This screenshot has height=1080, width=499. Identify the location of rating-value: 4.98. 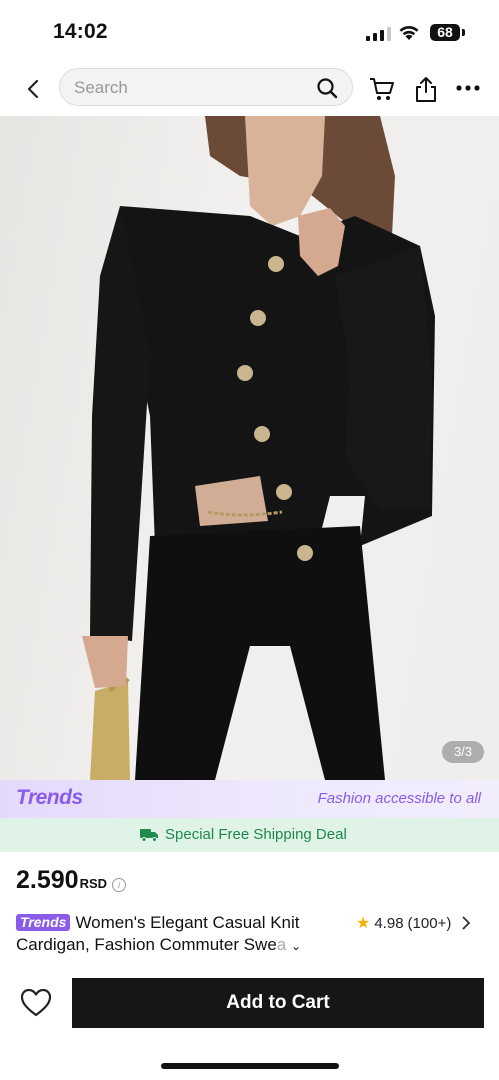
(389, 923).